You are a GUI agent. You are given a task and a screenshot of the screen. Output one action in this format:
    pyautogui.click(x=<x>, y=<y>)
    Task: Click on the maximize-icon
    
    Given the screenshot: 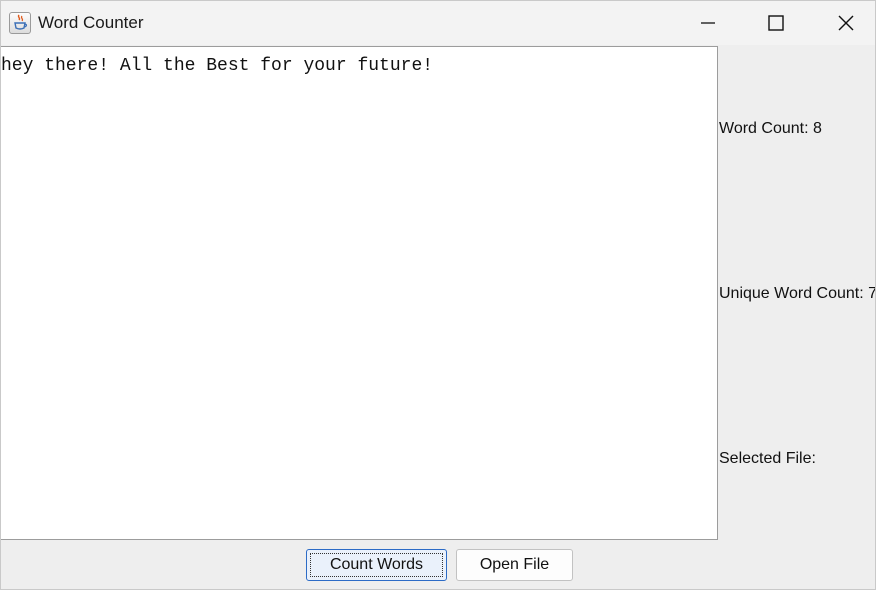 What is the action you would take?
    pyautogui.click(x=776, y=23)
    